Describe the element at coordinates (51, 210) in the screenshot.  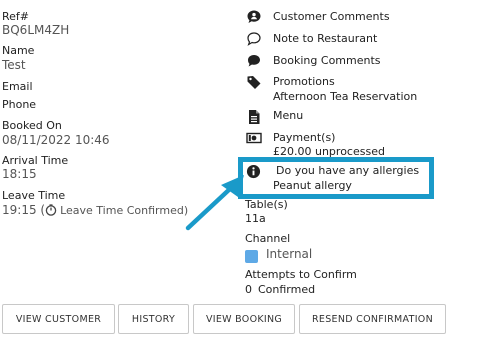
I see `clock-icon` at that location.